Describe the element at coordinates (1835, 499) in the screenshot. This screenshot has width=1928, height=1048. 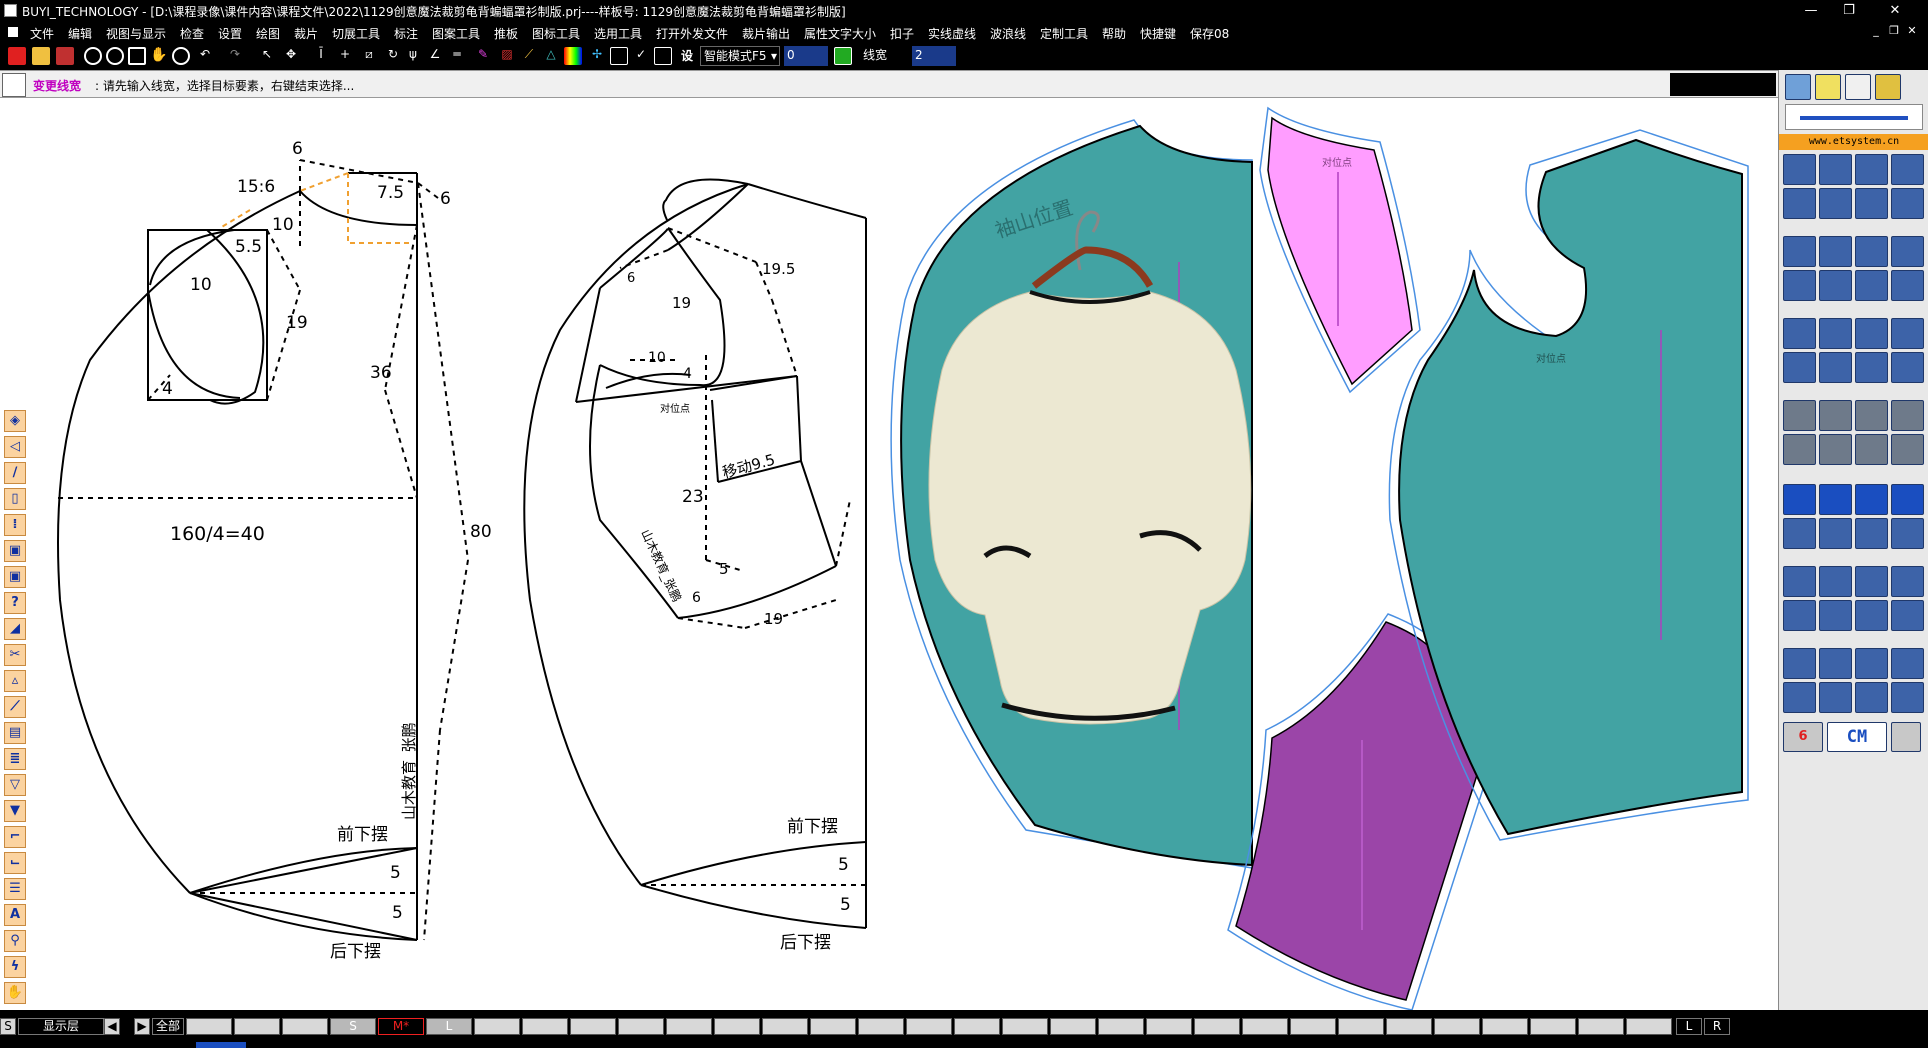
I see `output-tool-02-icon` at that location.